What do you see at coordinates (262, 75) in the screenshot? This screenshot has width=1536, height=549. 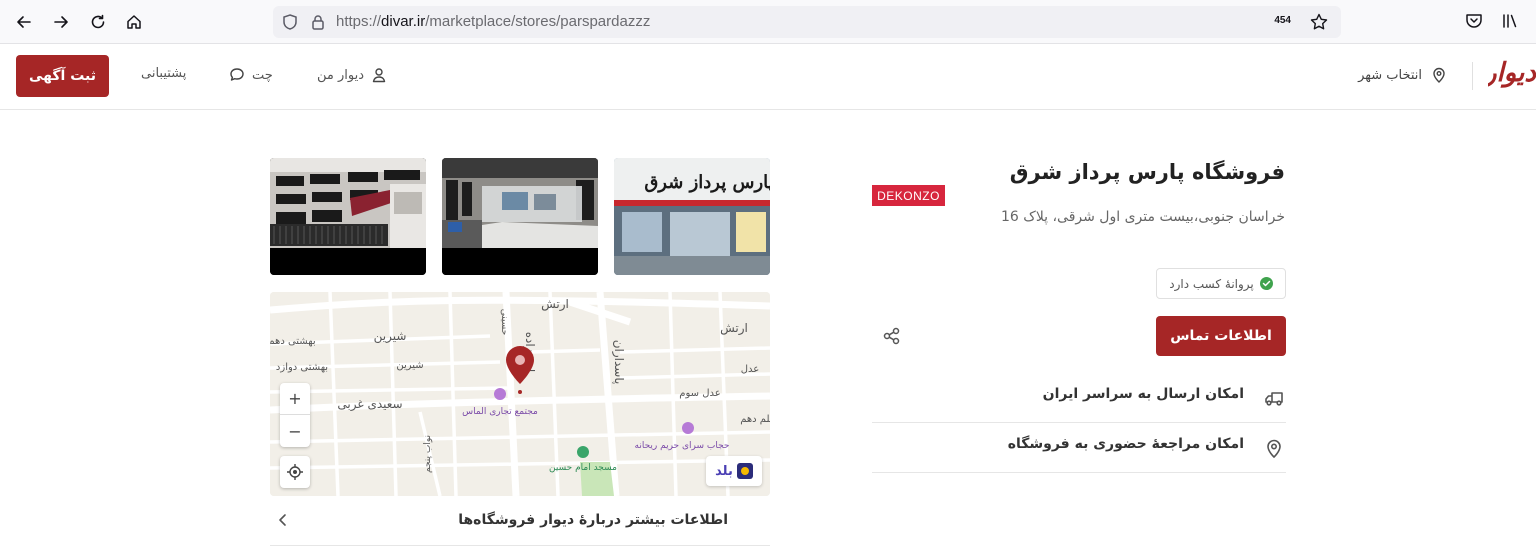 I see `chat-label: چت` at bounding box center [262, 75].